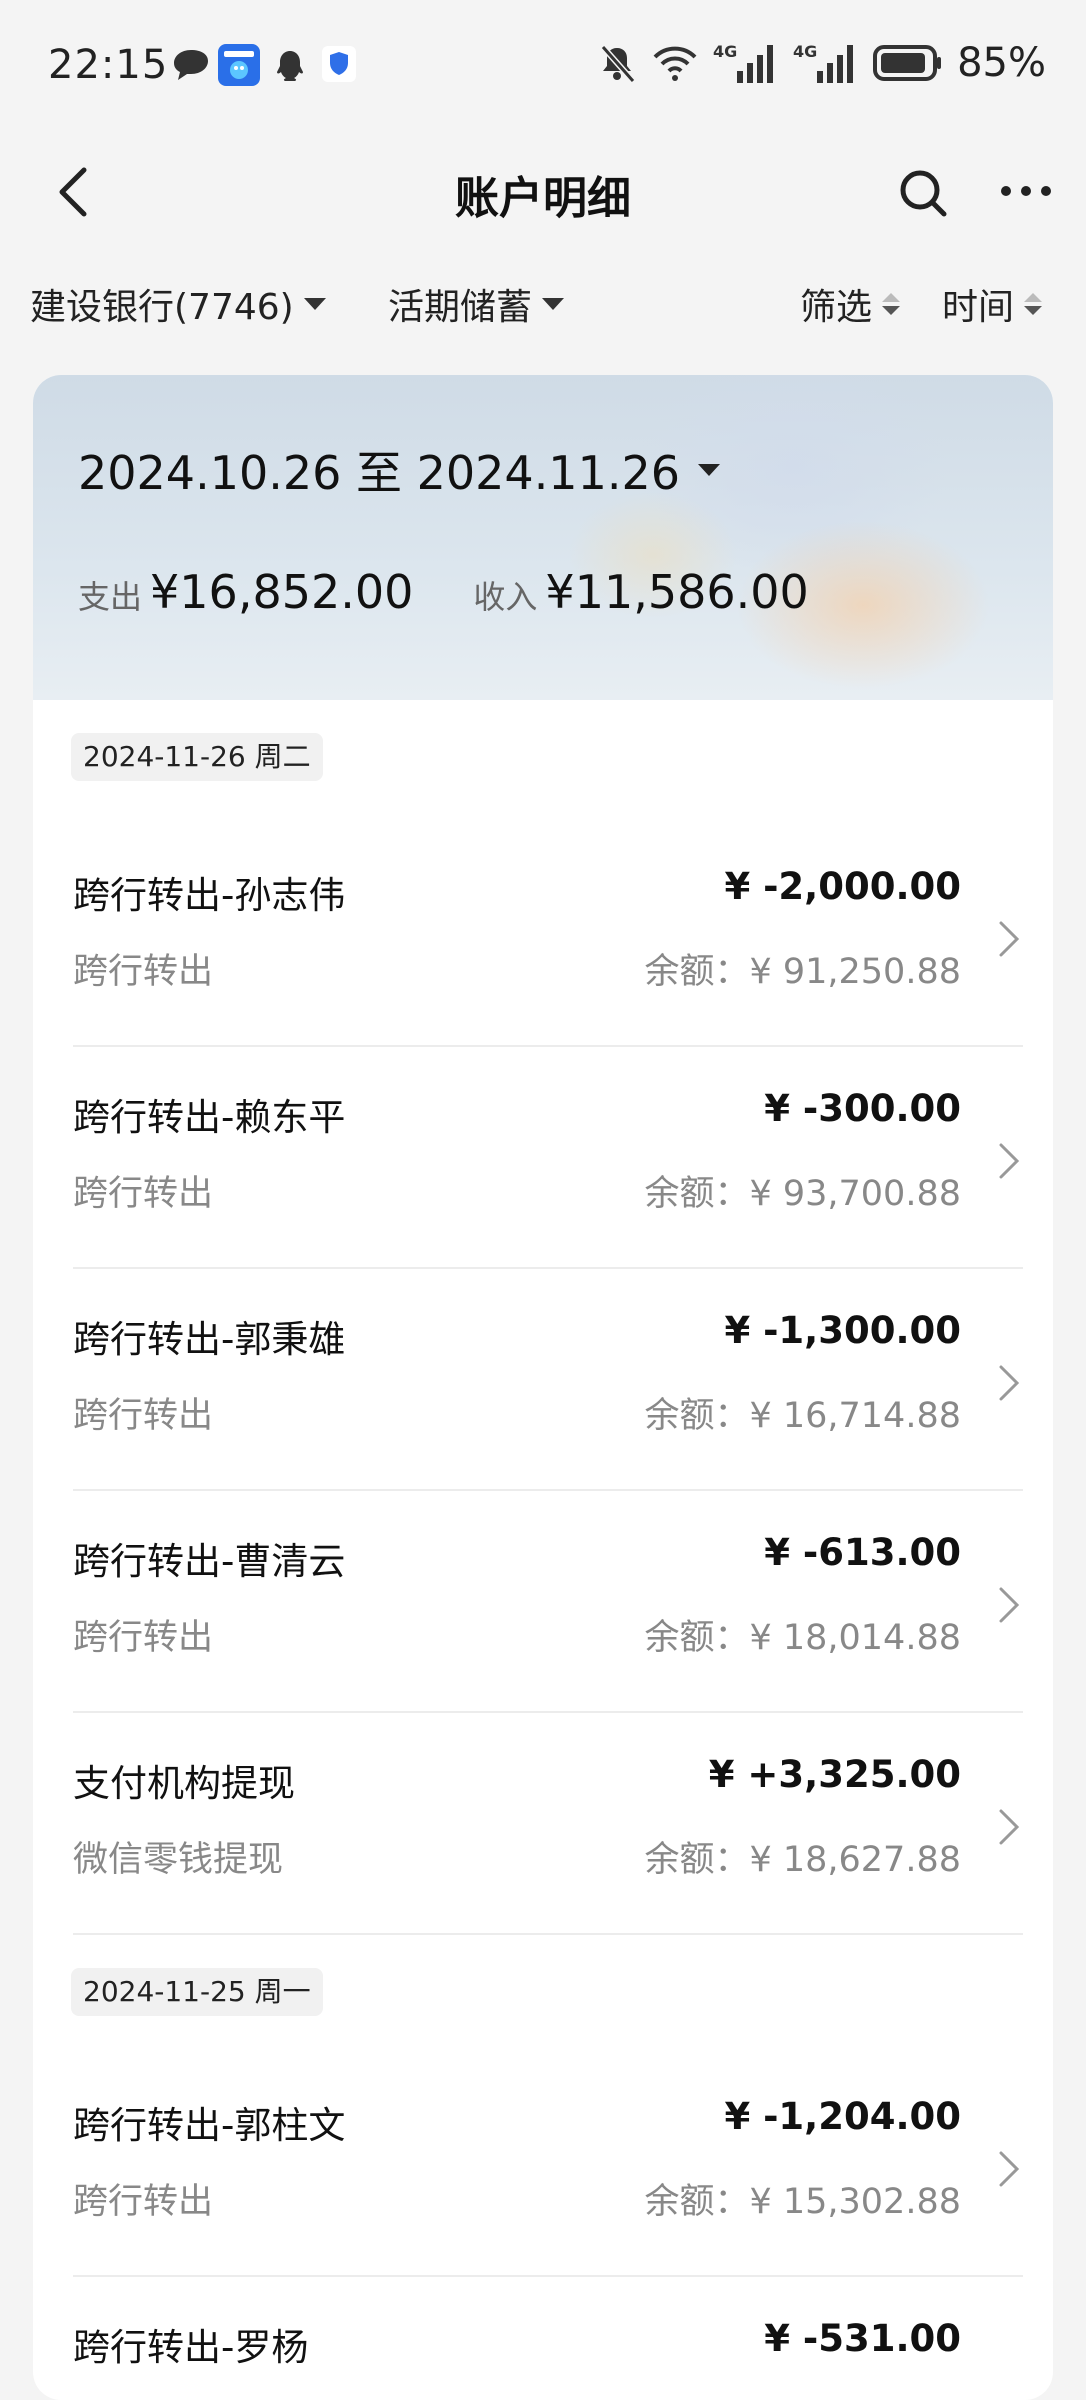 The height and width of the screenshot is (2400, 1086). I want to click on transaction-balance: 余额：¥ 93,700.88, so click(802, 1194).